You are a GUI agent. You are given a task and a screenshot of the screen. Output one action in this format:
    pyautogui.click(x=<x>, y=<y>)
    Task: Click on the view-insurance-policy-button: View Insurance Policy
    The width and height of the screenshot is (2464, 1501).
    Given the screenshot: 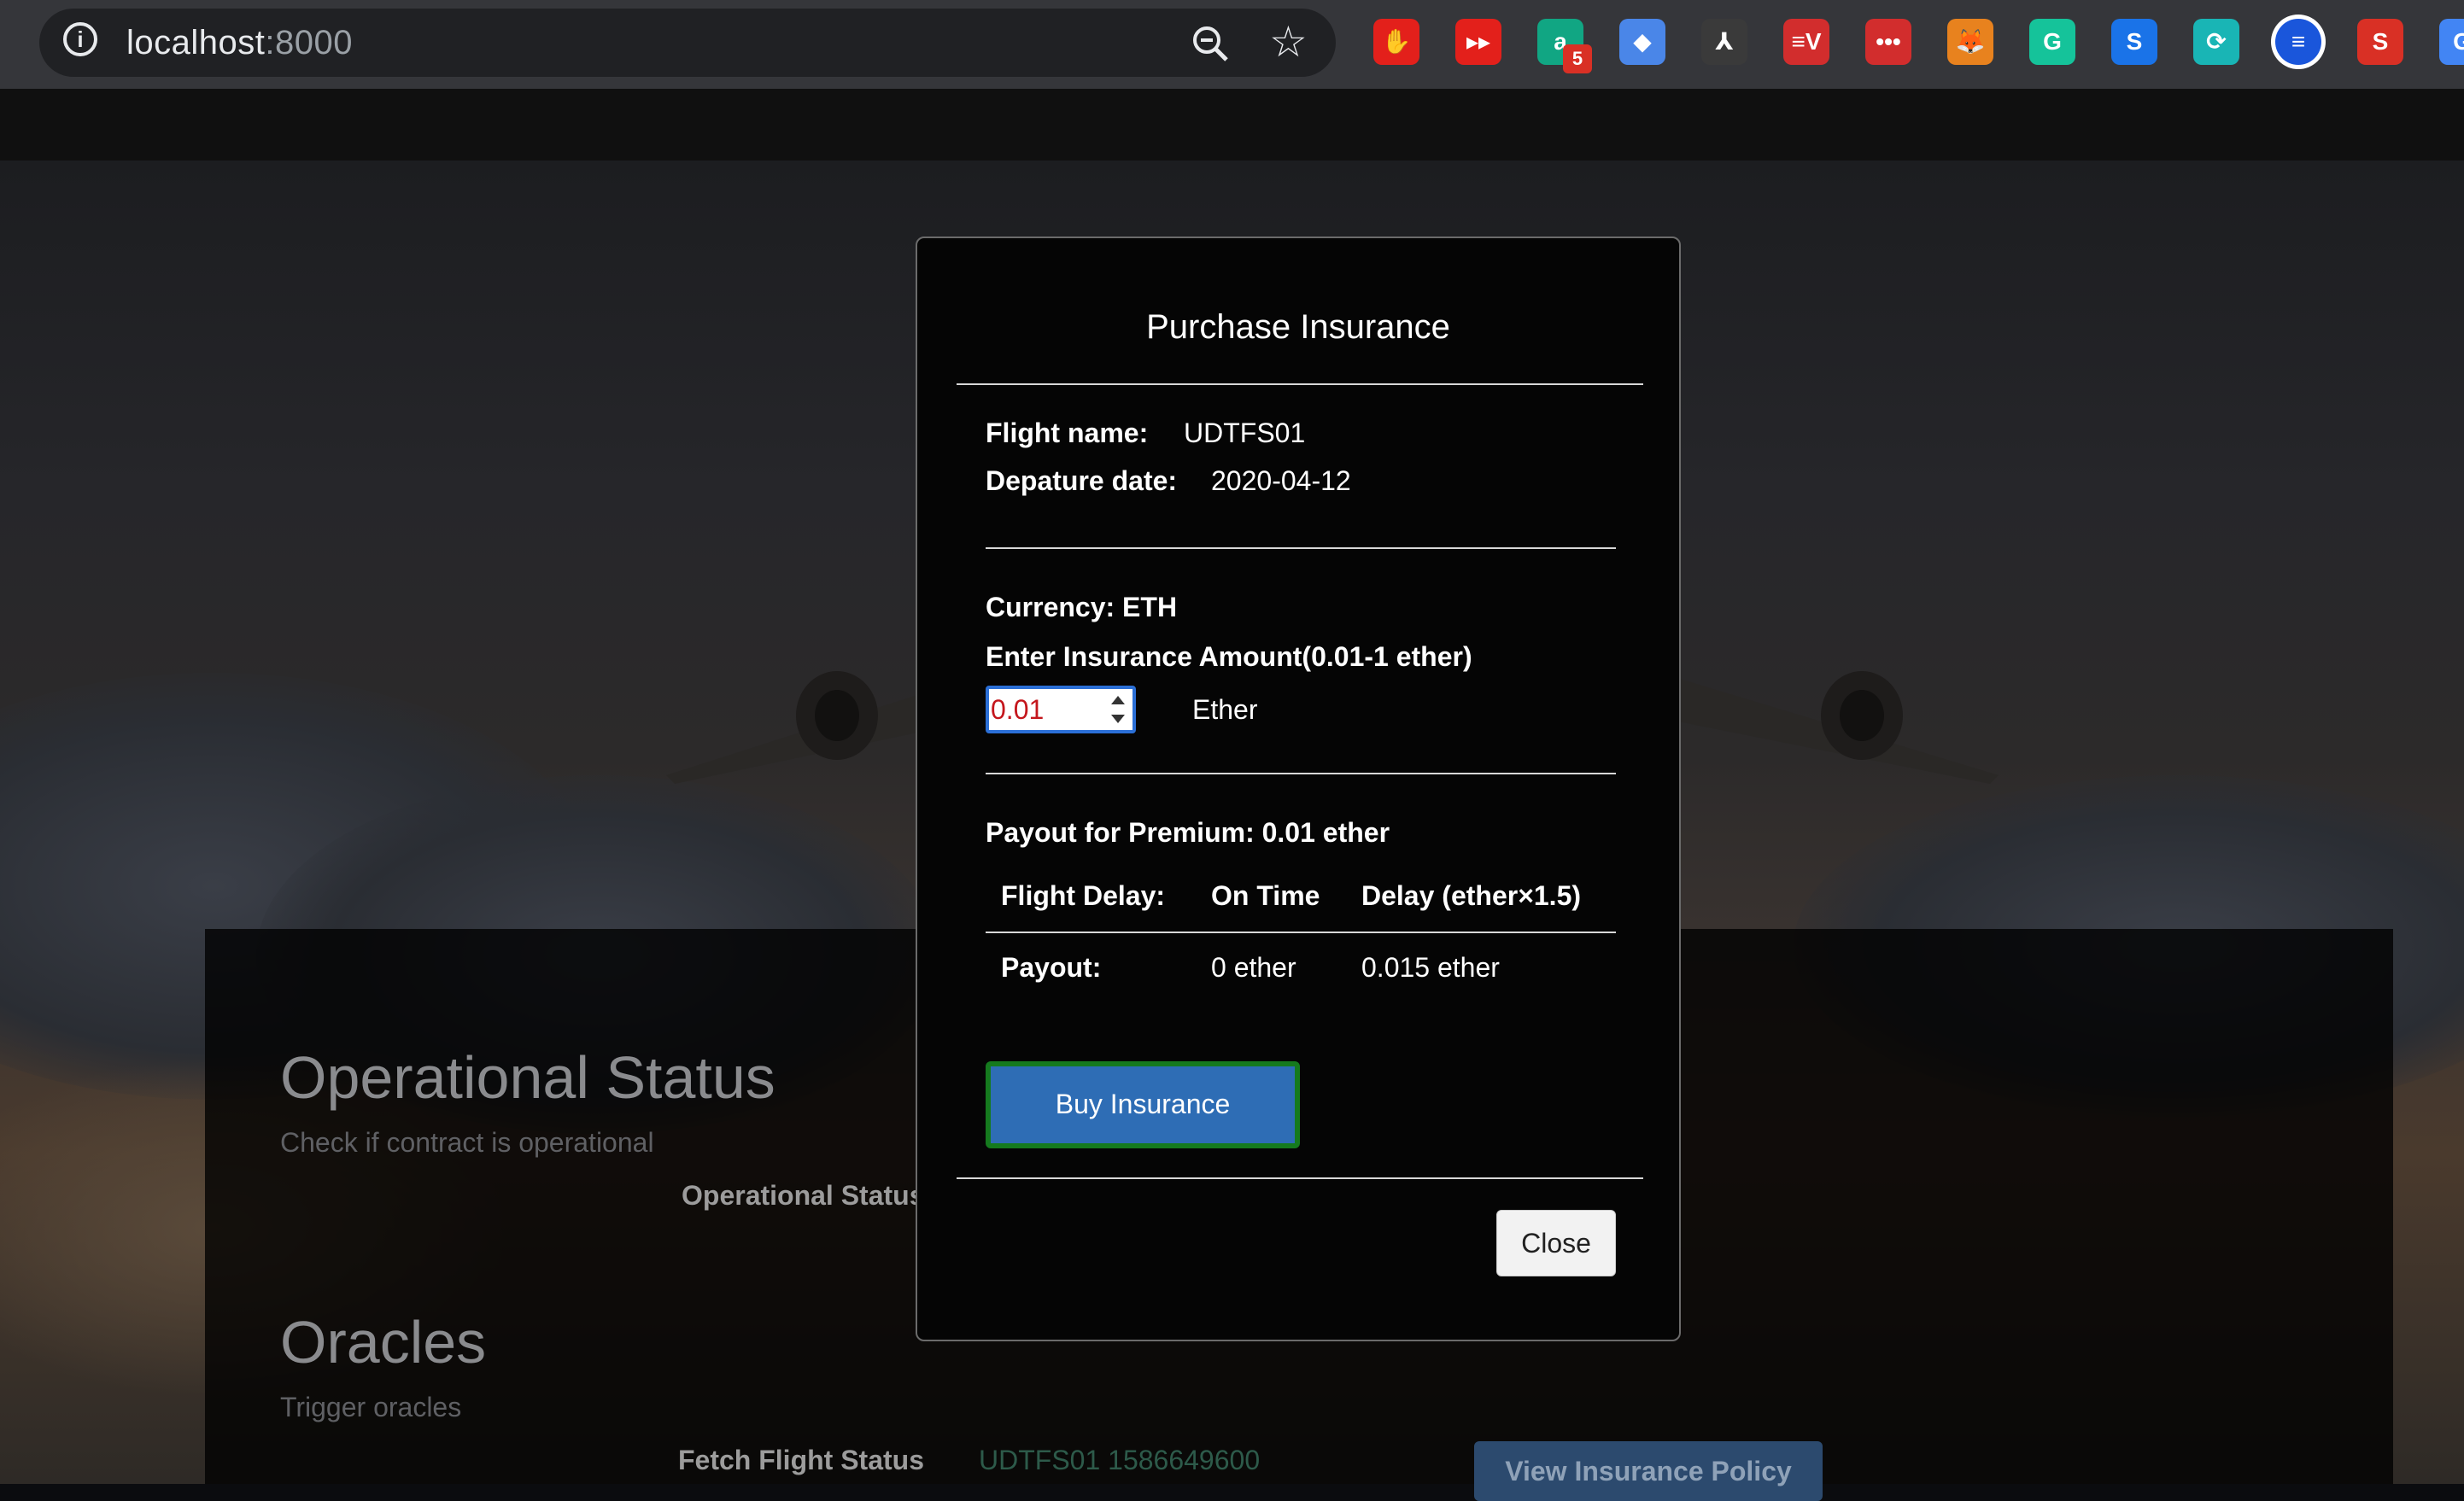 What is the action you would take?
    pyautogui.click(x=1648, y=1471)
    